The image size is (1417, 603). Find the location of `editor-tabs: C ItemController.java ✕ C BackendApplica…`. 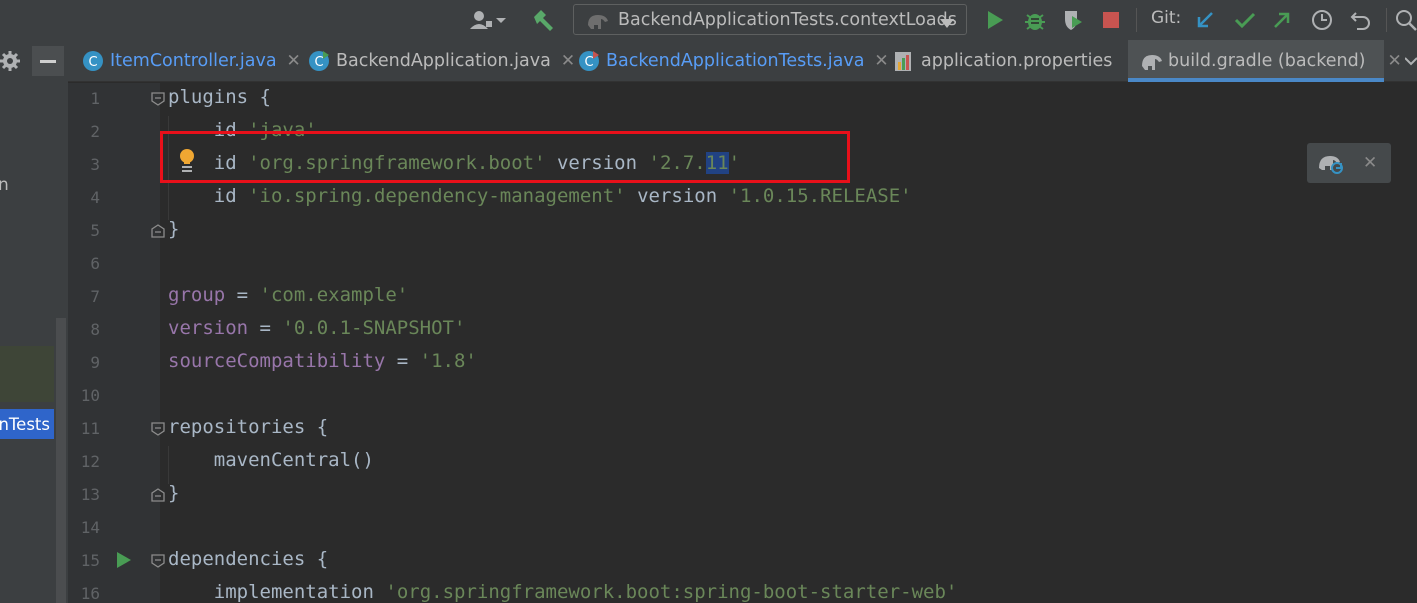

editor-tabs: C ItemController.java ✕ C BackendApplica… is located at coordinates (742, 61).